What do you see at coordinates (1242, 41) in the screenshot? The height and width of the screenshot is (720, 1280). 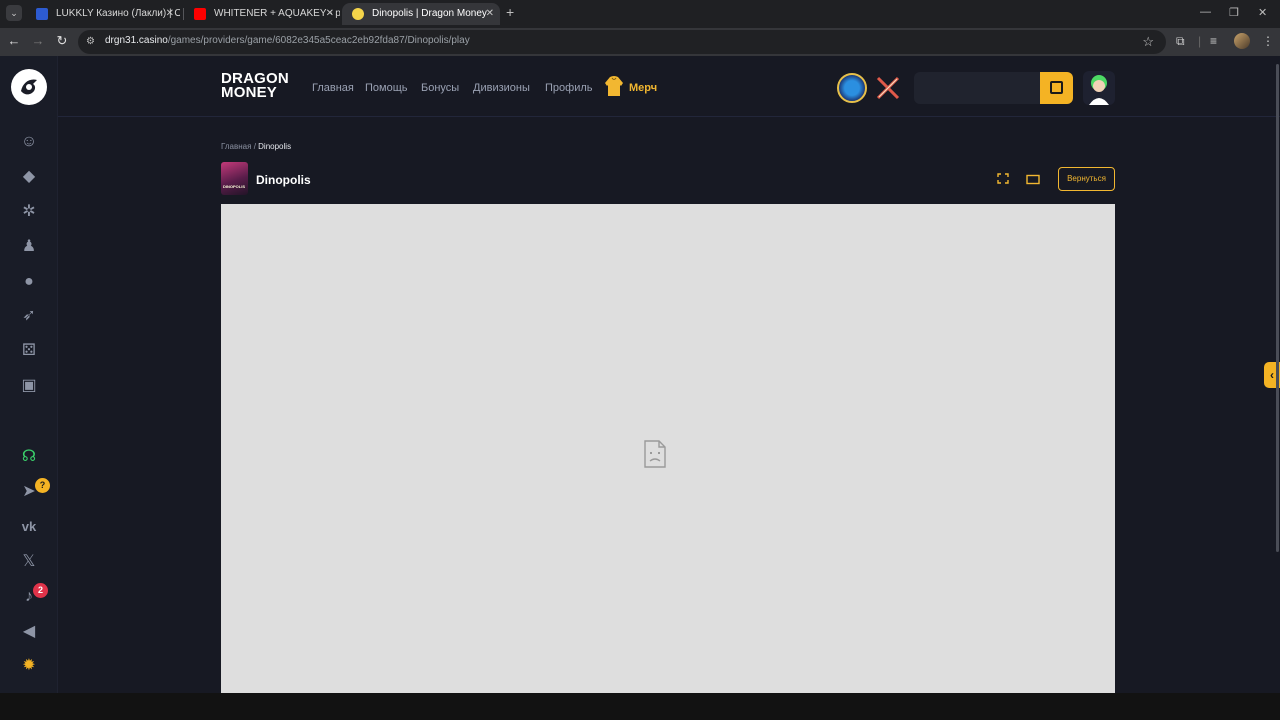 I see `browser-profile-avatar` at bounding box center [1242, 41].